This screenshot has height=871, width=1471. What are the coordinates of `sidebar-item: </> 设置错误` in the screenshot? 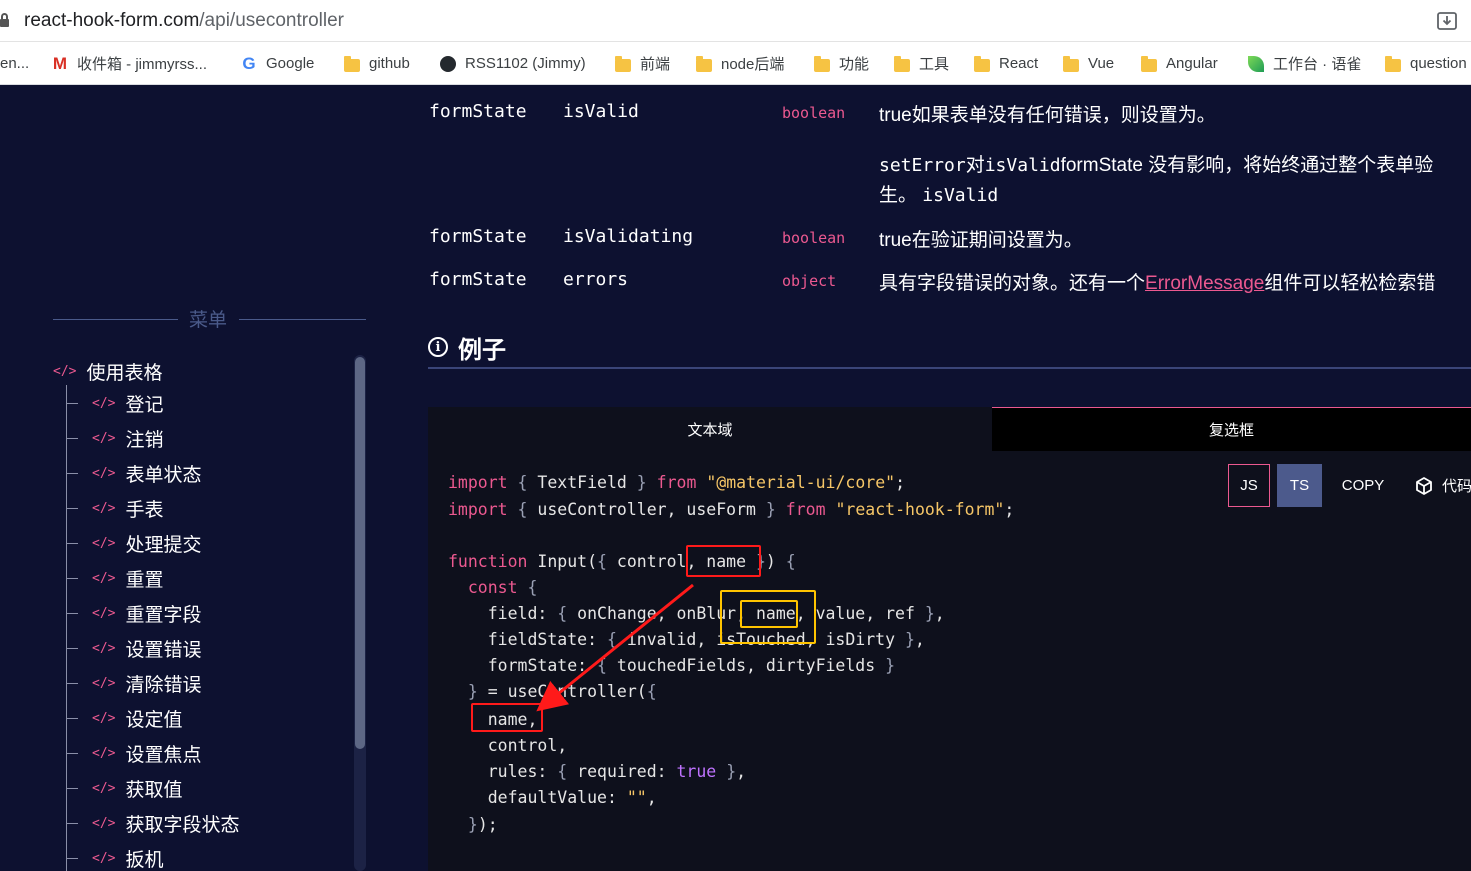 It's located at (134, 648).